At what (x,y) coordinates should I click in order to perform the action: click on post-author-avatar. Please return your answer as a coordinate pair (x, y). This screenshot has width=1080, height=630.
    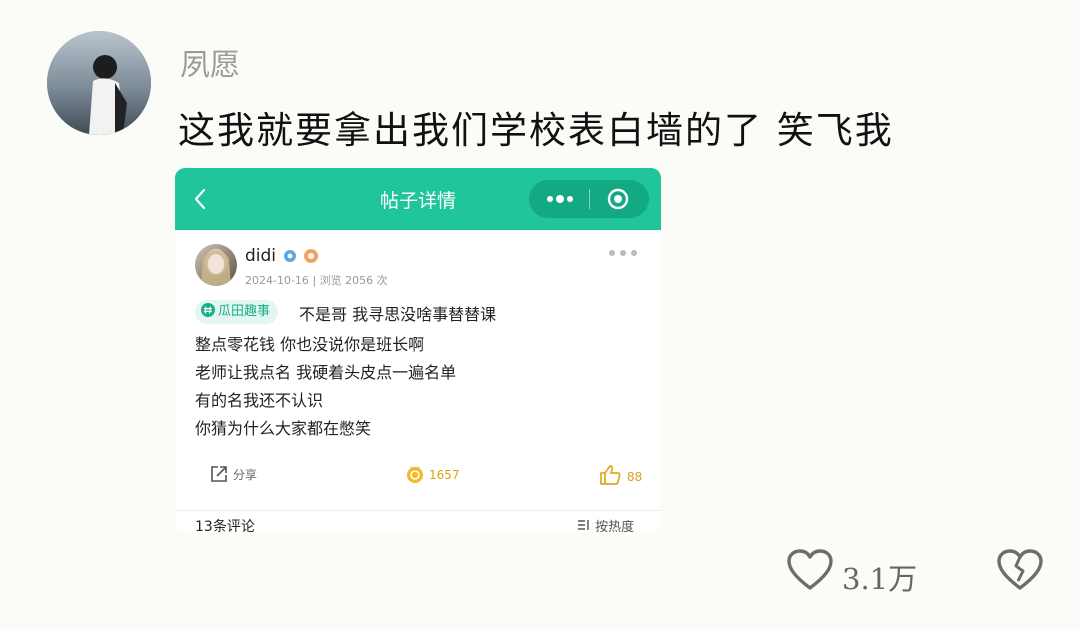
    Looking at the image, I should click on (216, 265).